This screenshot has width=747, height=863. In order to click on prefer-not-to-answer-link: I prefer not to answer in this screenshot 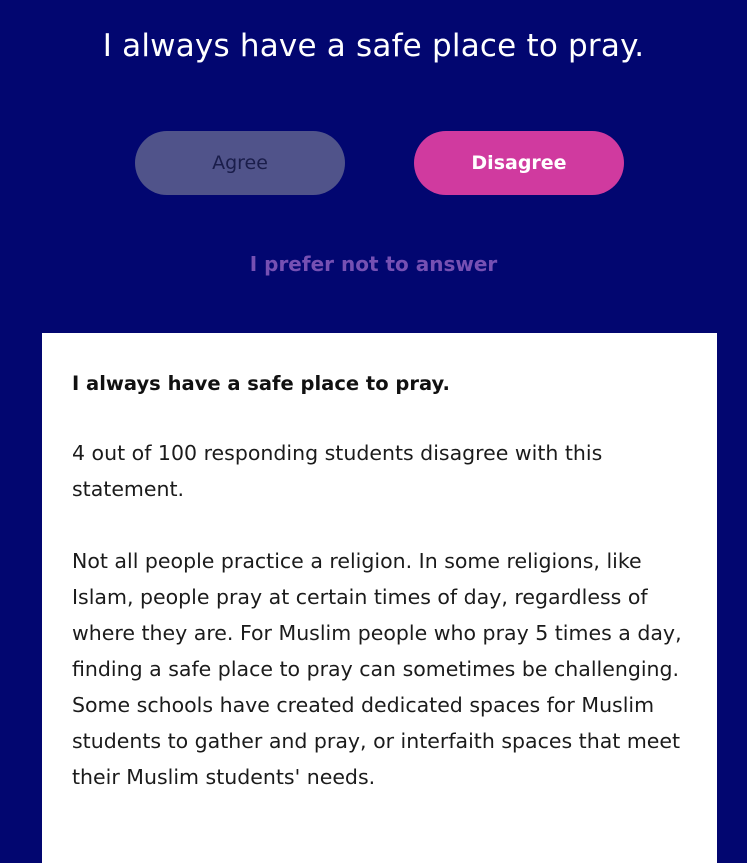, I will do `click(373, 264)`.